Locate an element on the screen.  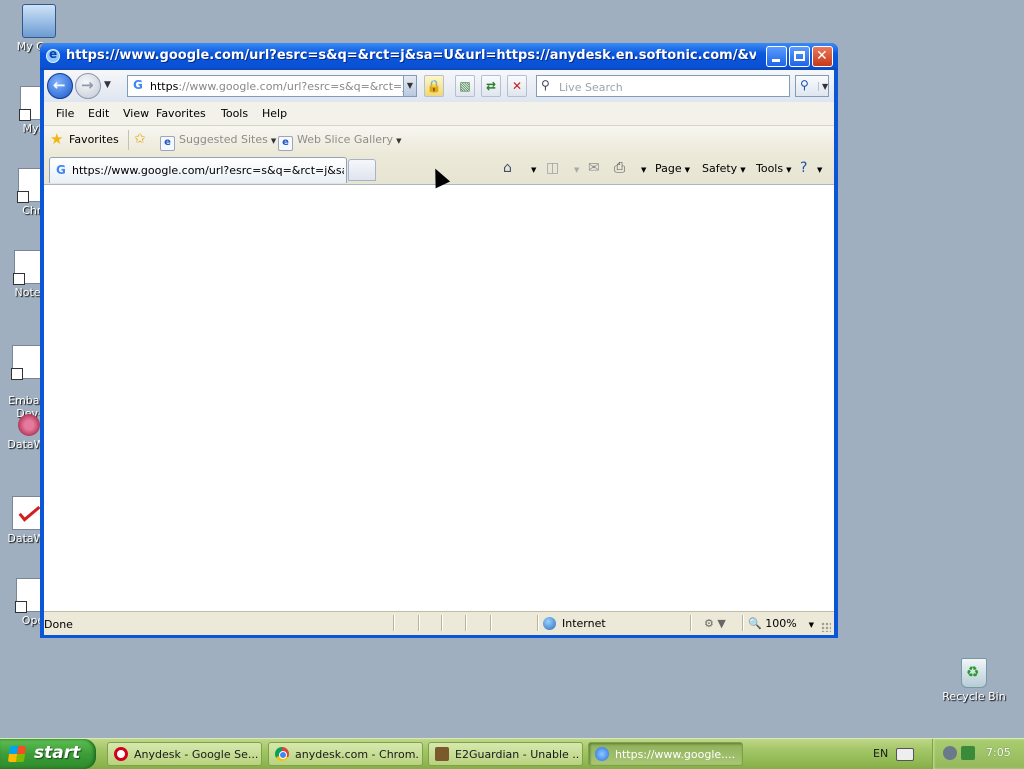
desktop-icon-recycle-bin: Recycle Bin is located at coordinates (974, 680).